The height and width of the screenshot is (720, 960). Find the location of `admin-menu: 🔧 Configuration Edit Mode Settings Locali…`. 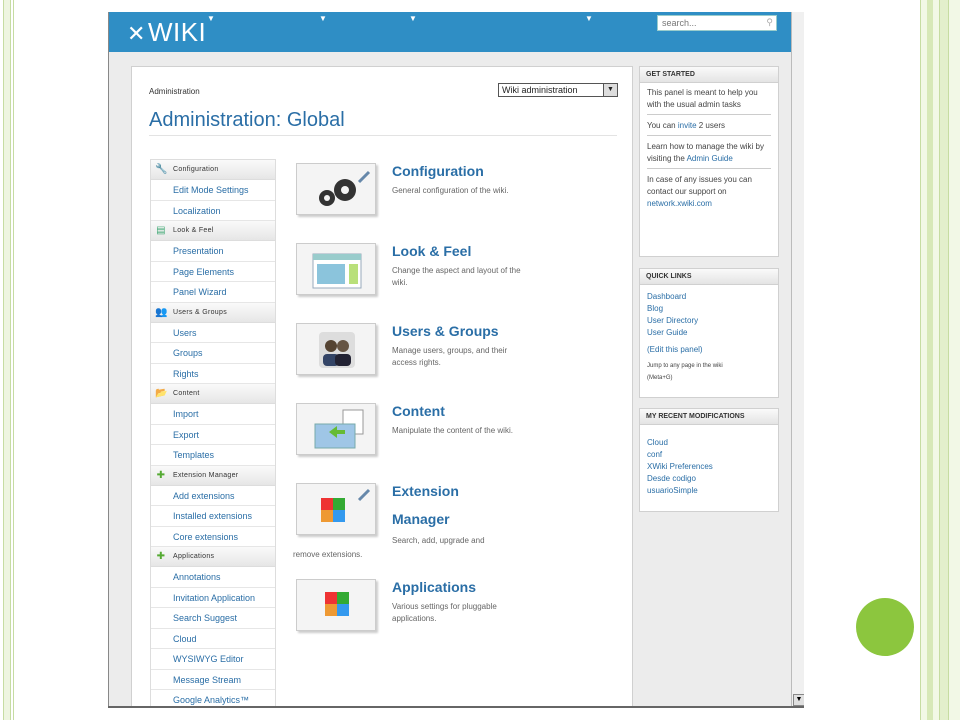

admin-menu: 🔧 Configuration Edit Mode Settings Locali… is located at coordinates (213, 433).